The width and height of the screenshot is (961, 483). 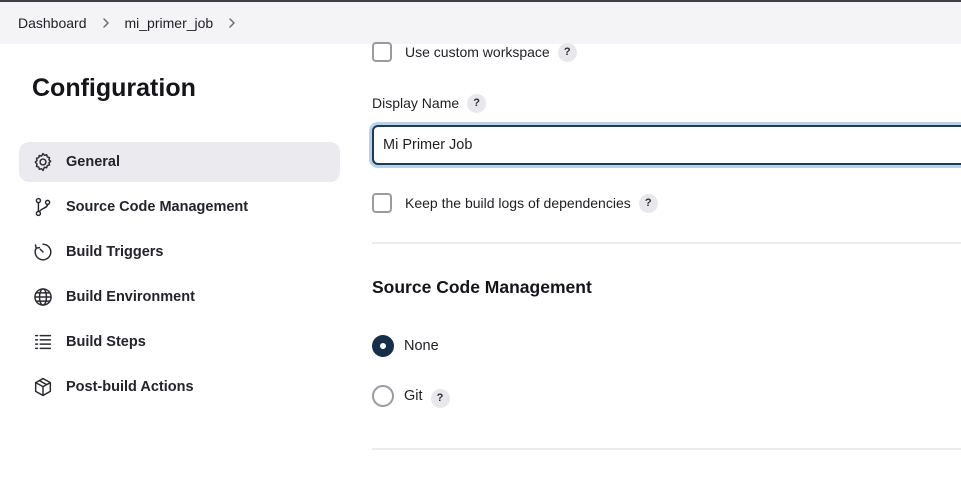 I want to click on scm-option-git: Git ?, so click(x=411, y=396).